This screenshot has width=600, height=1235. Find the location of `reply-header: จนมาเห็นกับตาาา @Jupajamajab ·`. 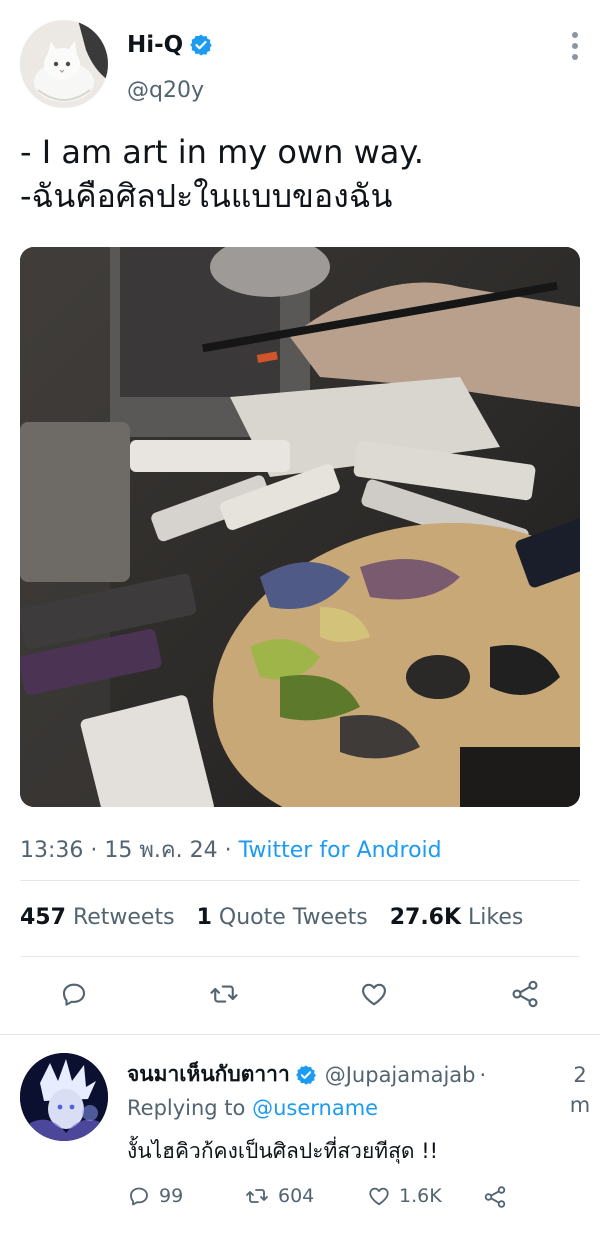

reply-header: จนมาเห็นกับตาาา @Jupajamajab · is located at coordinates (306, 1074).